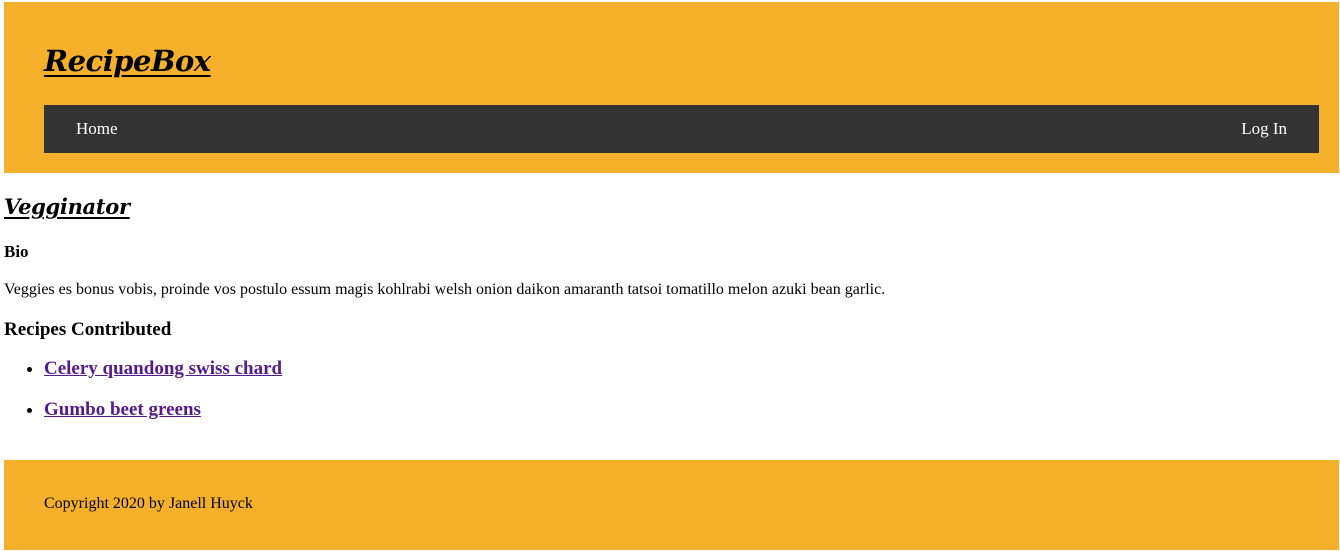 The width and height of the screenshot is (1340, 551). Describe the element at coordinates (1264, 129) in the screenshot. I see `nav-login-link: Log In` at that location.